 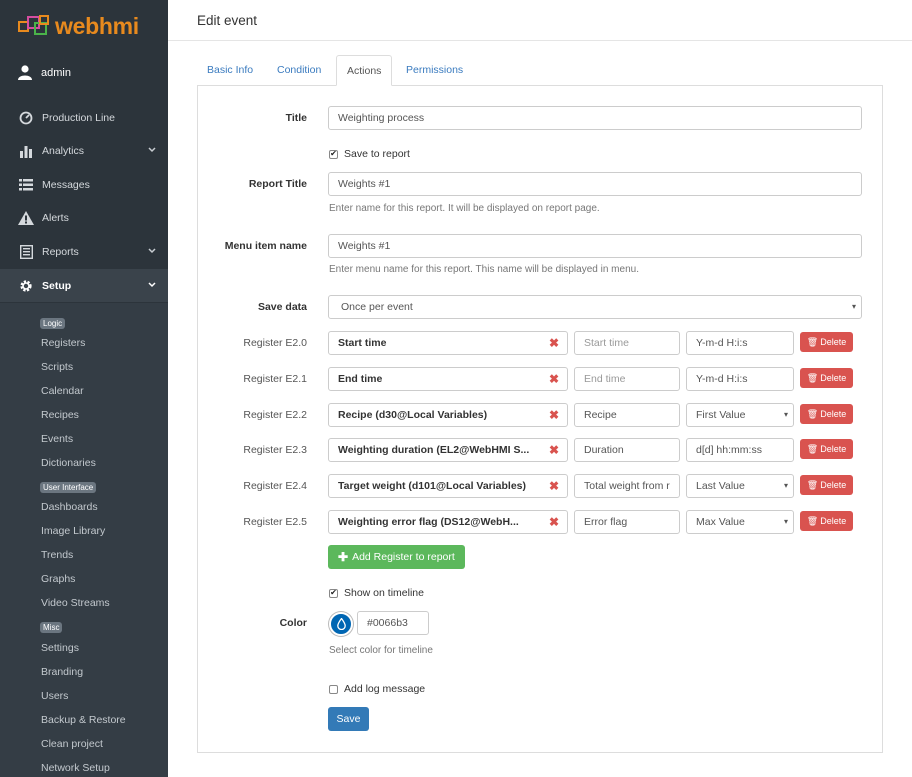 What do you see at coordinates (740, 522) in the screenshot?
I see `register-format-field: Max Value ▾` at bounding box center [740, 522].